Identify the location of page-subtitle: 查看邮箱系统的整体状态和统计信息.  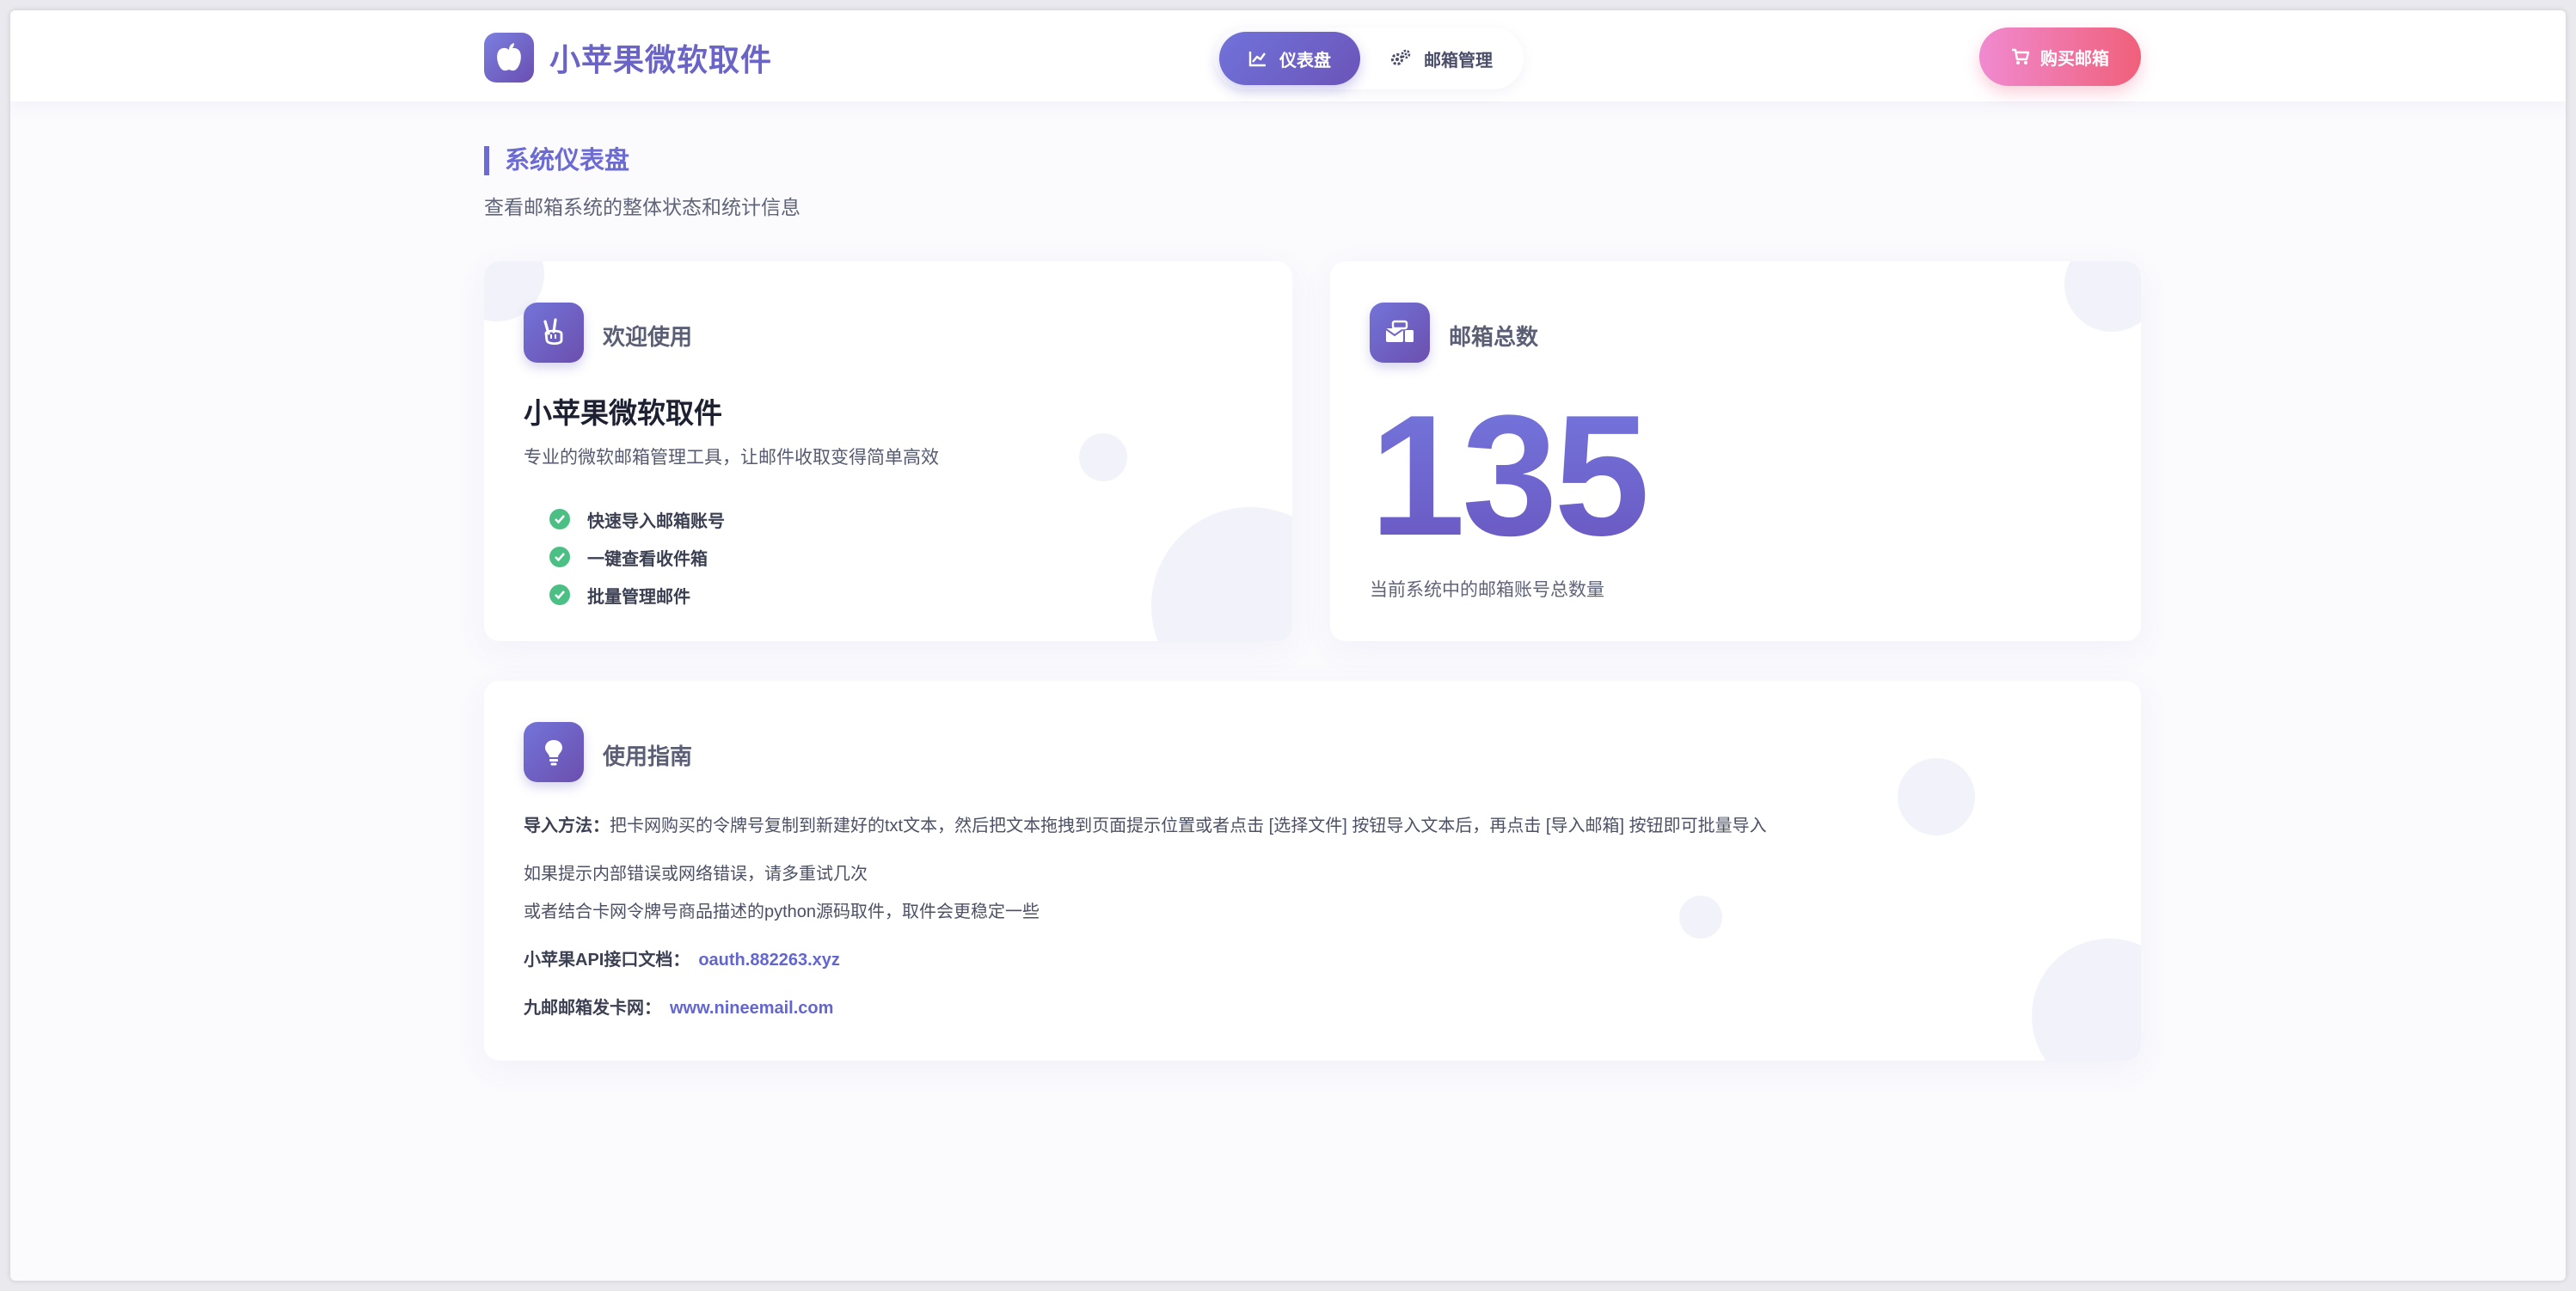
(642, 207).